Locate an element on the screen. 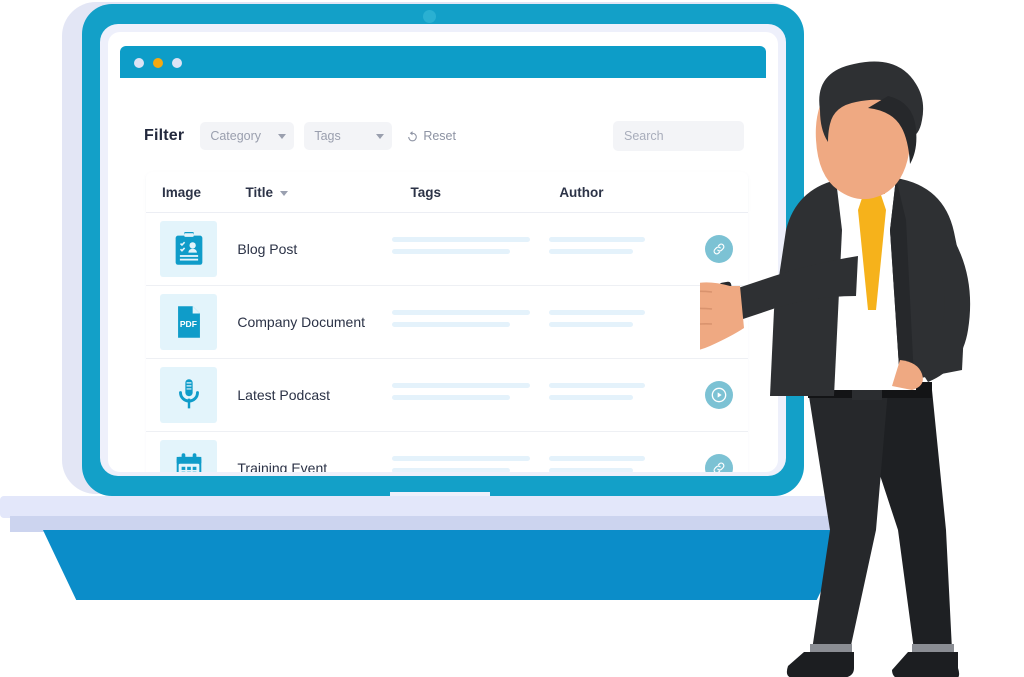 This screenshot has width=1024, height=677. column-header-tags: Tags is located at coordinates (426, 192).